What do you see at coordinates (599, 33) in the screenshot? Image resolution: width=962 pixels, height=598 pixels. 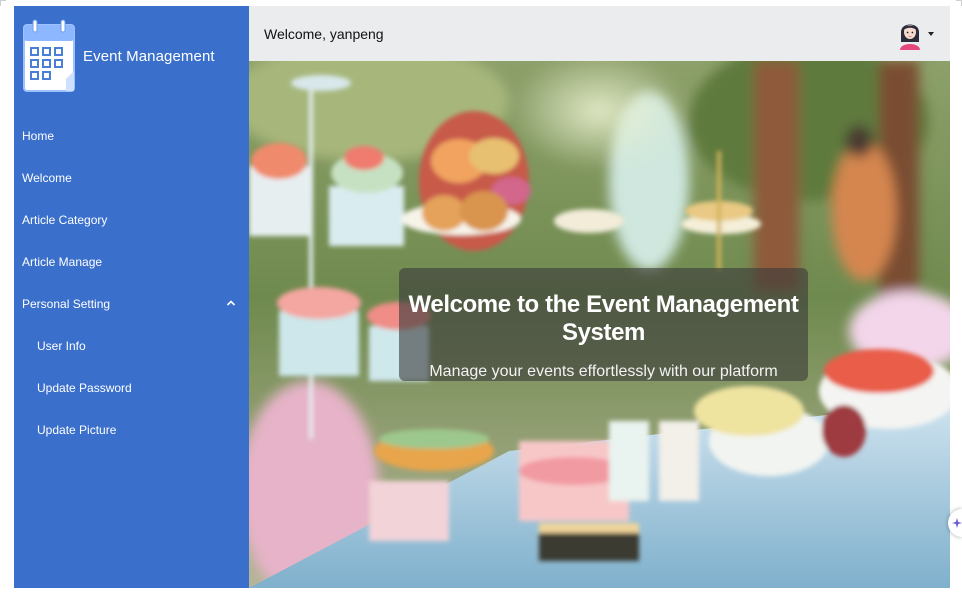 I see `top-header: Welcome, yanpeng` at bounding box center [599, 33].